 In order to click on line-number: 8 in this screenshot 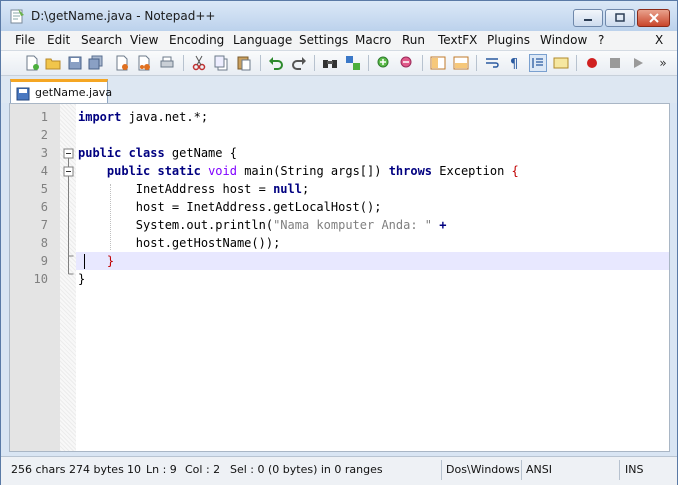, I will do `click(44, 243)`.